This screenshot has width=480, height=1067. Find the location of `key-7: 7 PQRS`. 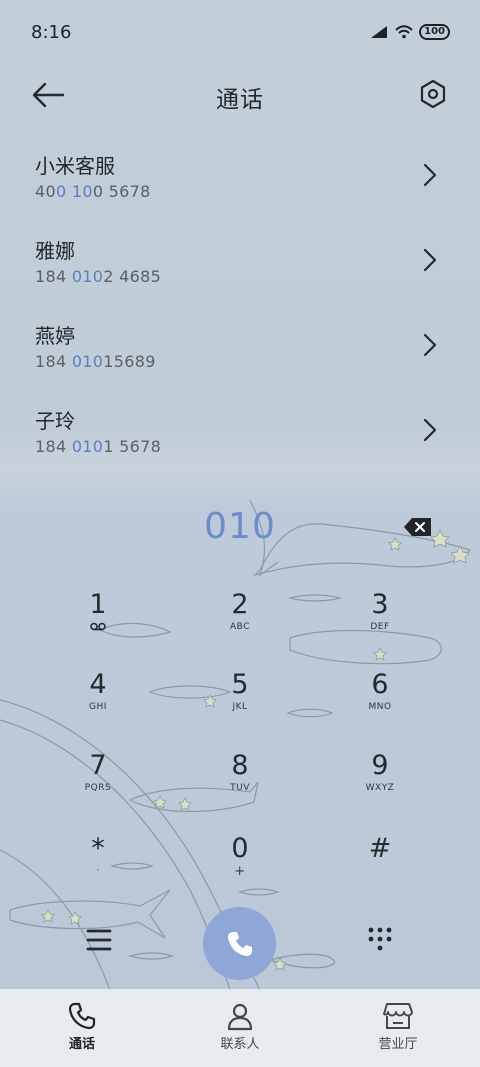

key-7: 7 PQRS is located at coordinates (98, 788).